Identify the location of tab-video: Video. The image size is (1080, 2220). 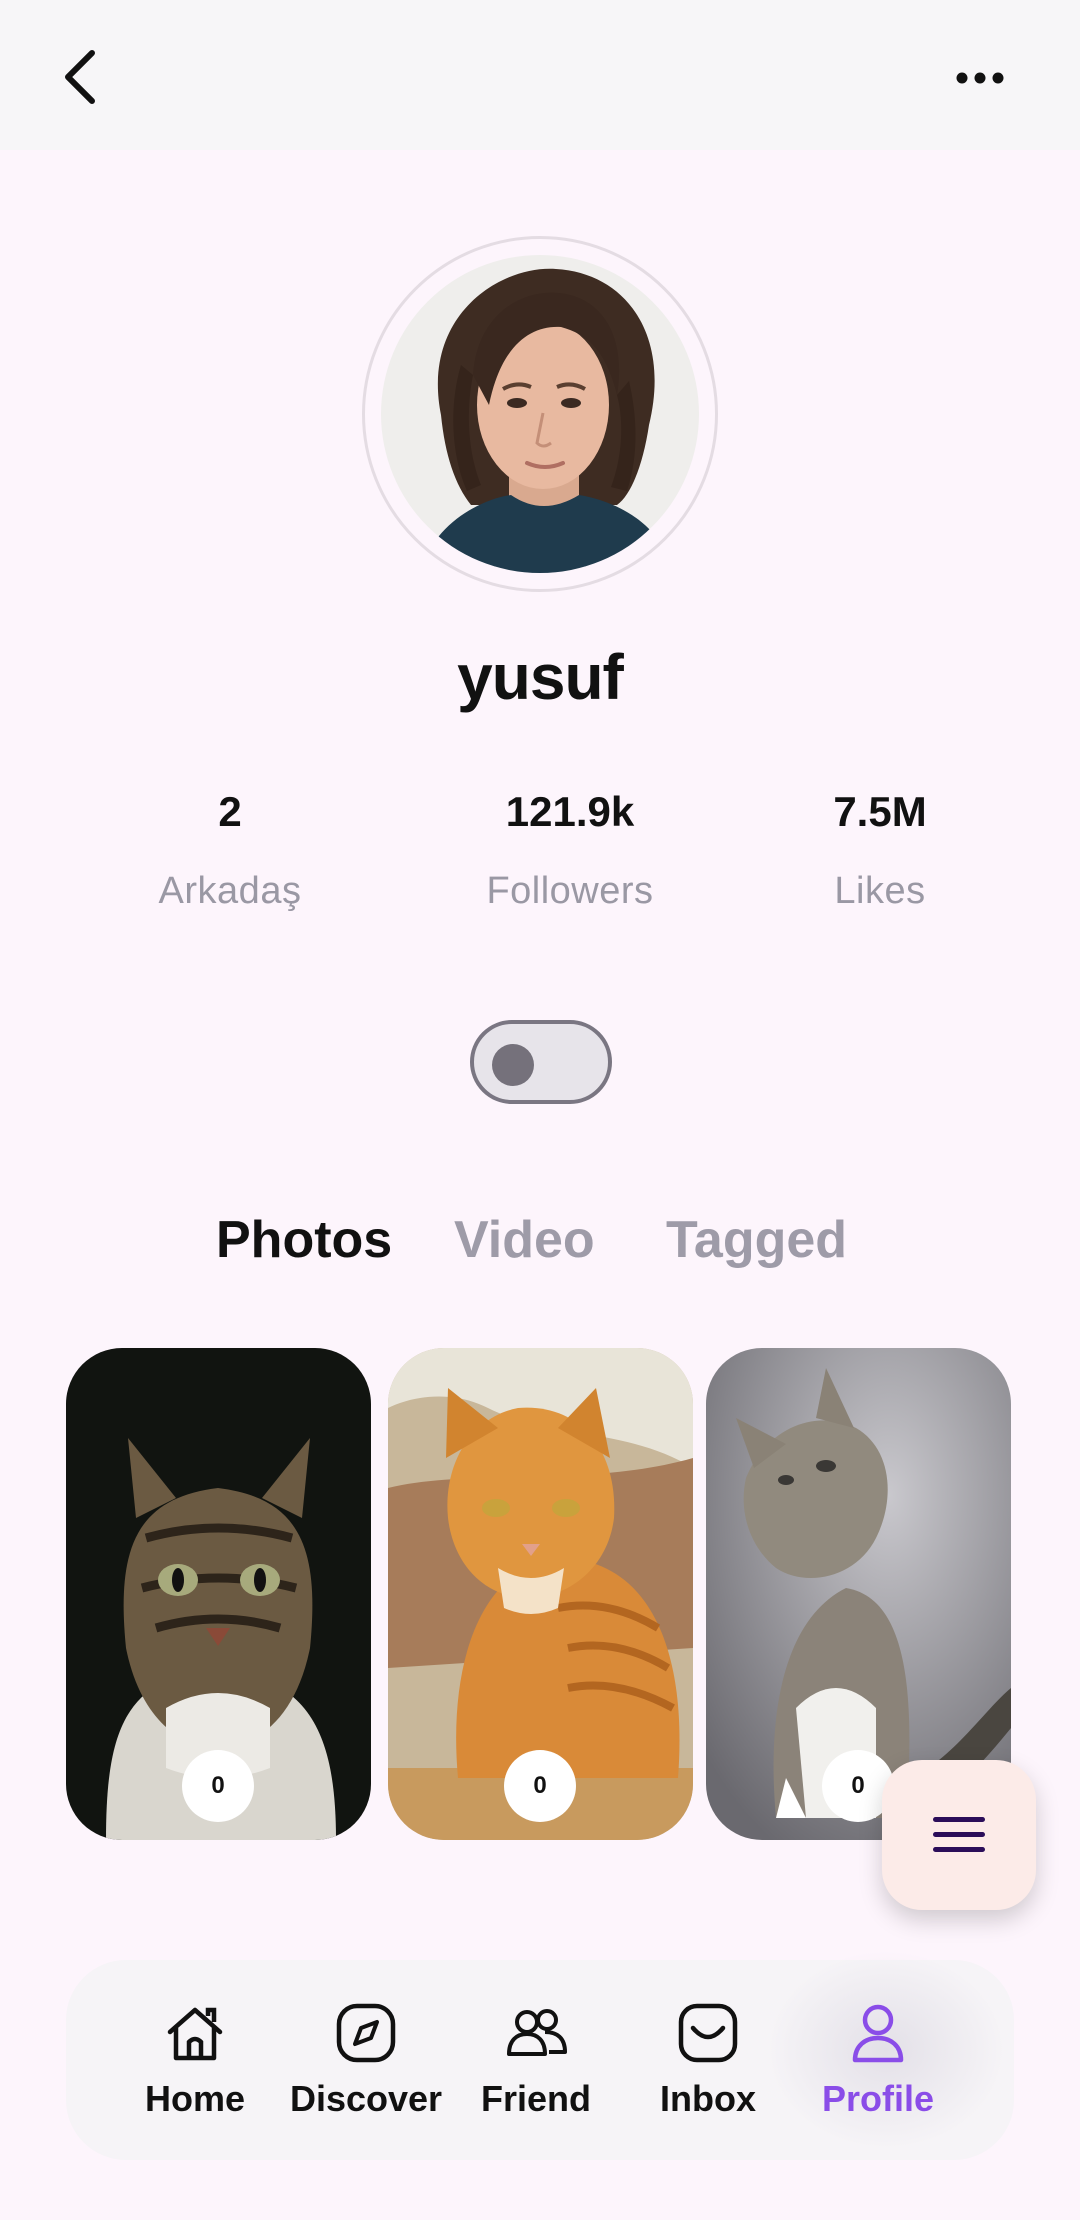
(524, 1240).